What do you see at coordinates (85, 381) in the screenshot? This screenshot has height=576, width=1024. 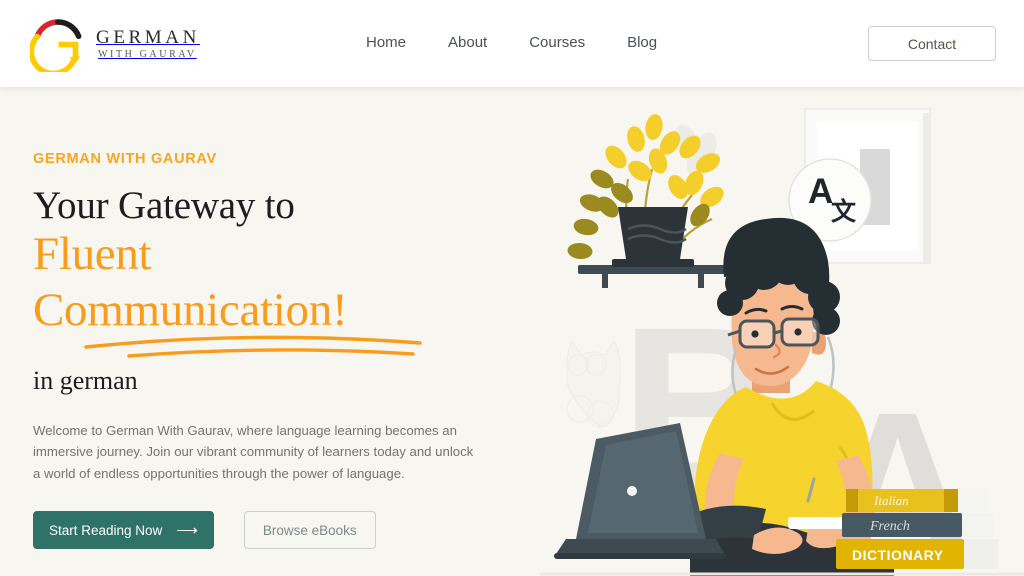 I see `hero-heading-sub: in german` at bounding box center [85, 381].